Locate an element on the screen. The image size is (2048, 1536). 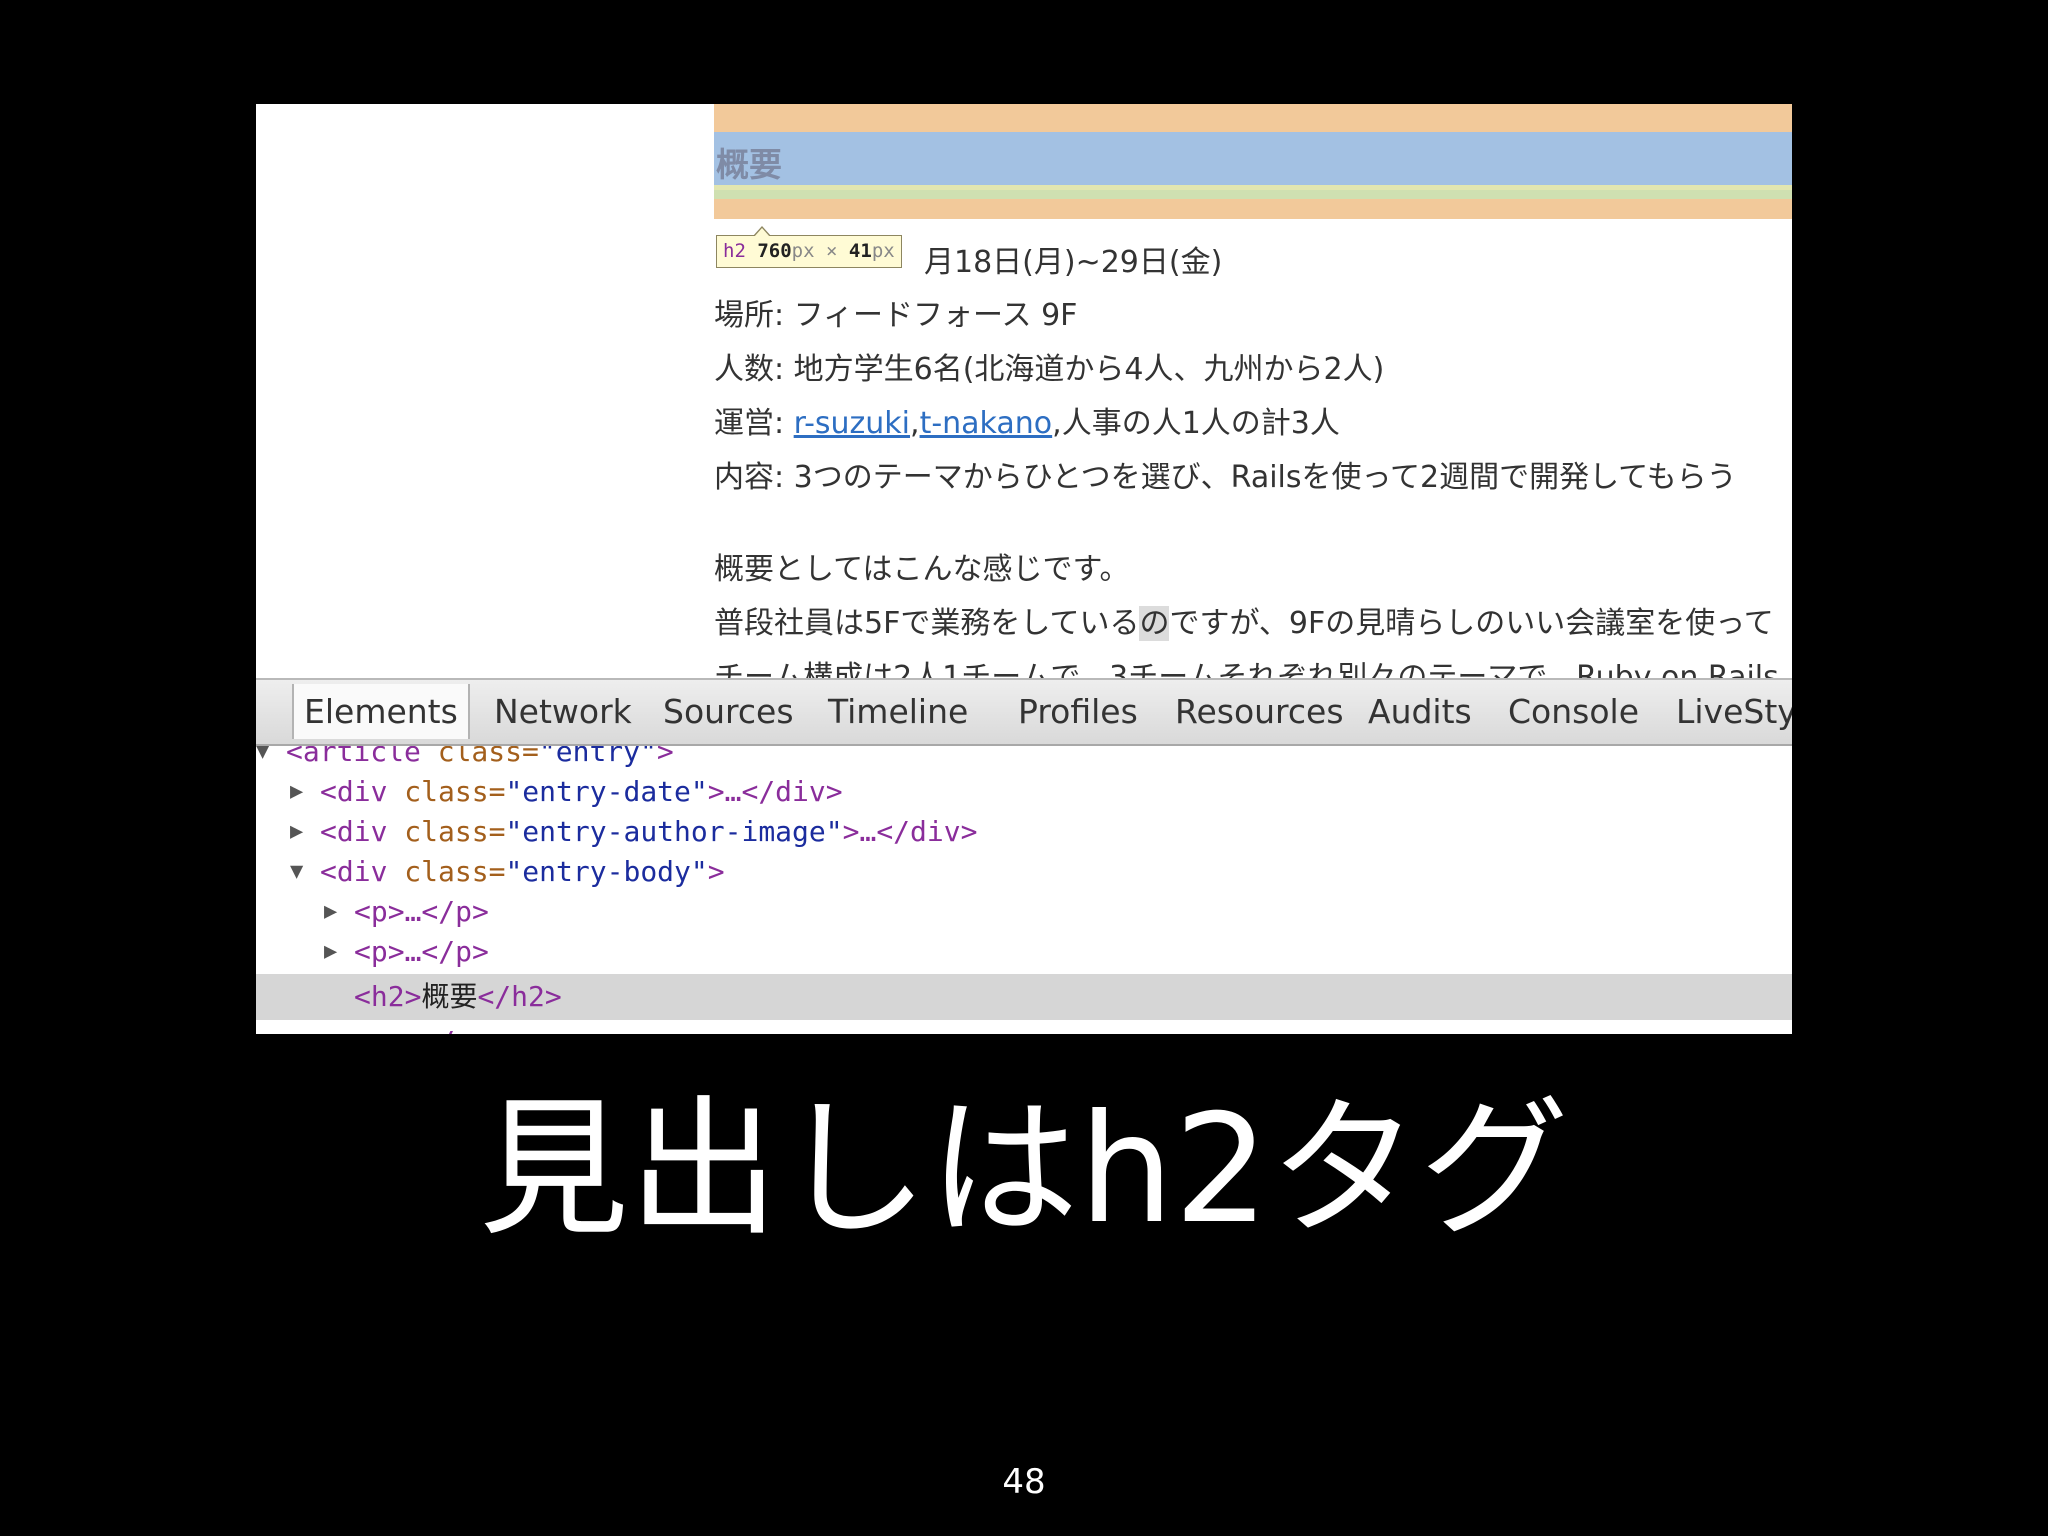
h2-highlight is located at coordinates (1253, 158).